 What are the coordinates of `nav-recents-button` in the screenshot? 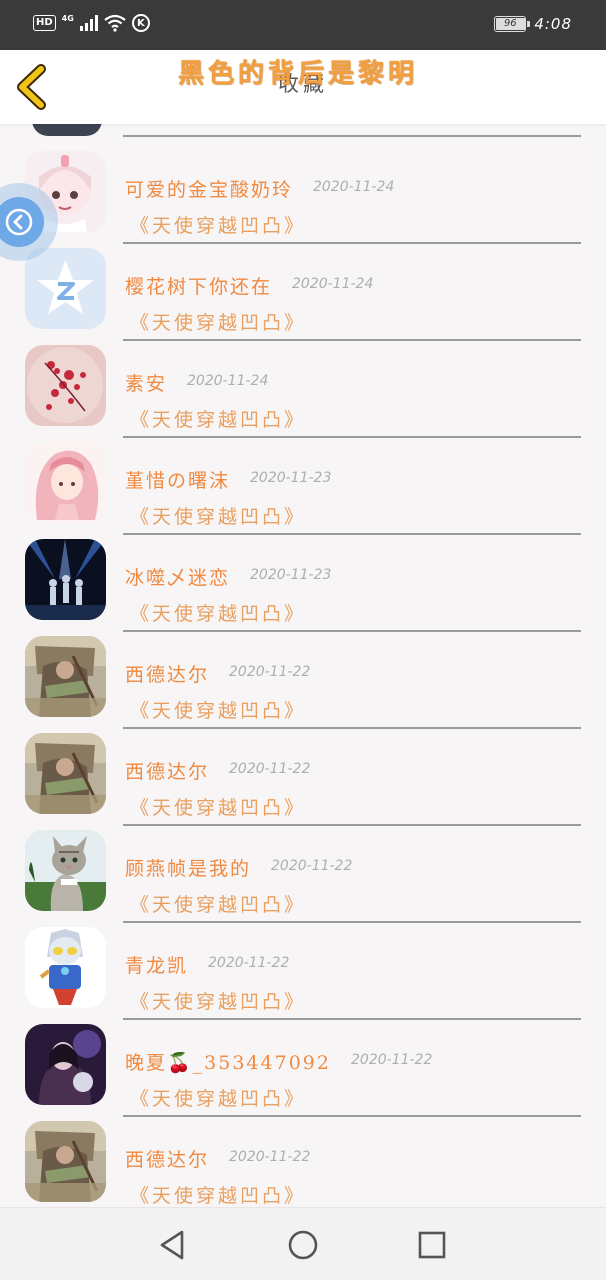 It's located at (432, 1245).